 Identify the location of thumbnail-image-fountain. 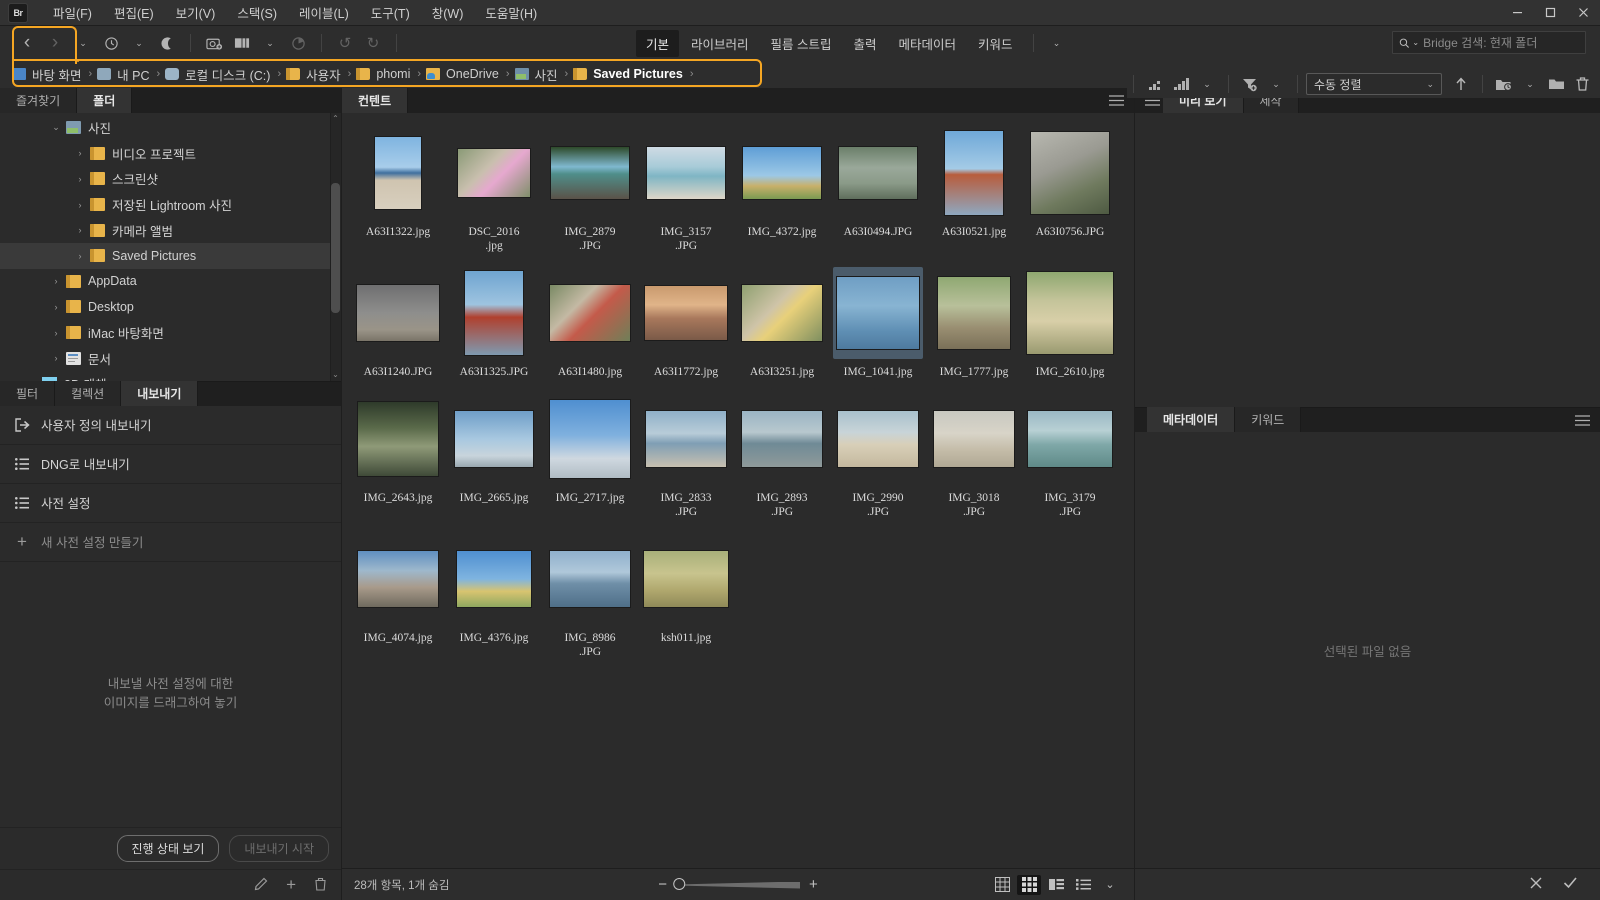
(398, 439).